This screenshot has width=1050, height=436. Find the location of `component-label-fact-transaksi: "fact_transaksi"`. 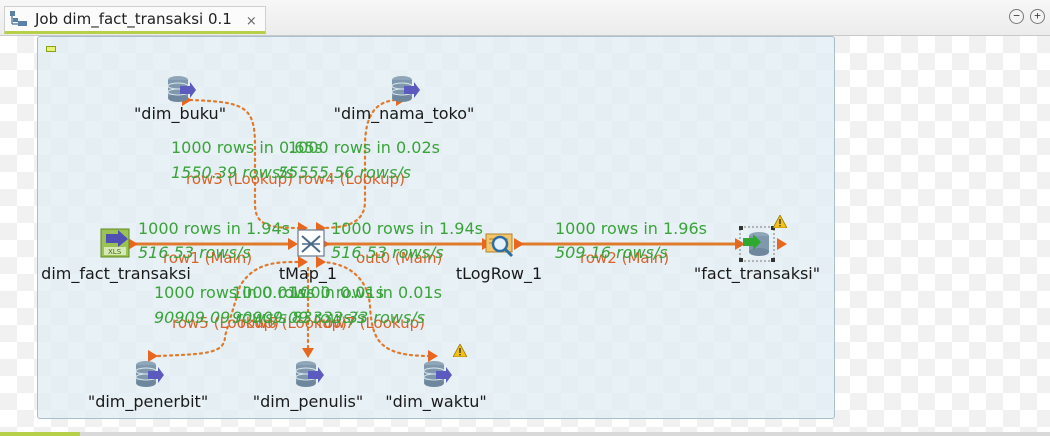

component-label-fact-transaksi: "fact_transaksi" is located at coordinates (757, 273).